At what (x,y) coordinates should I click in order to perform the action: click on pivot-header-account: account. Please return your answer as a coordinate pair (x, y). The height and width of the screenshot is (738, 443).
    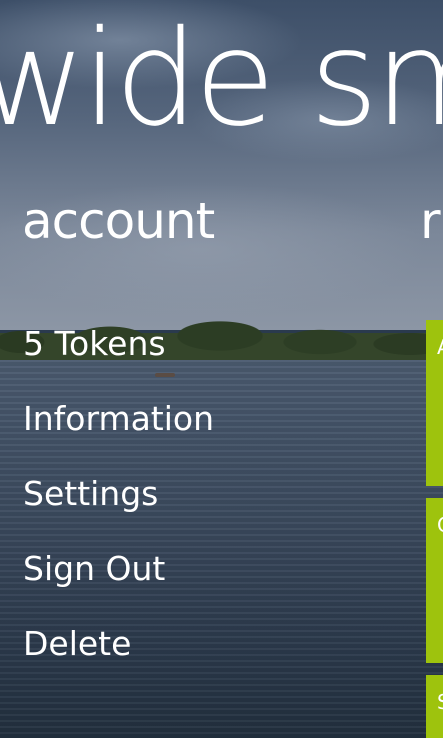
    Looking at the image, I should click on (118, 221).